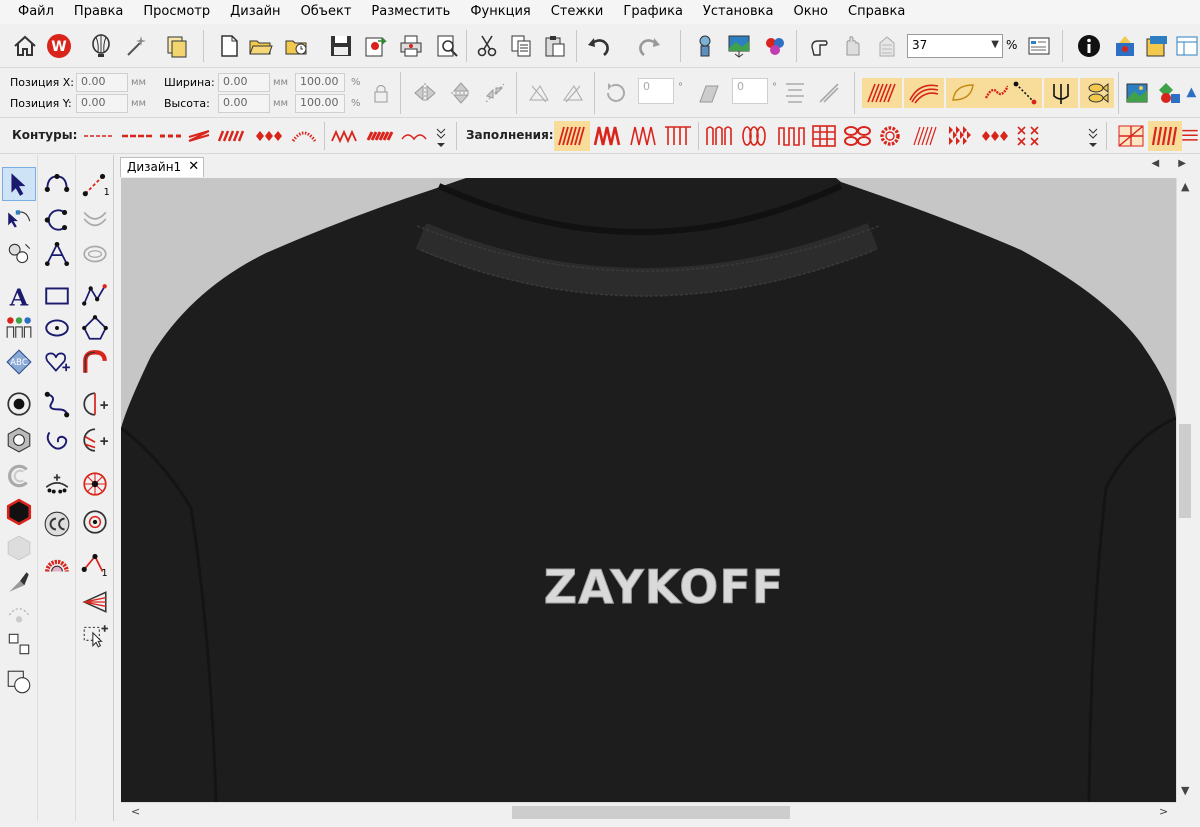 The width and height of the screenshot is (1200, 827). Describe the element at coordinates (487, 46) in the screenshot. I see `cut-icon` at that location.